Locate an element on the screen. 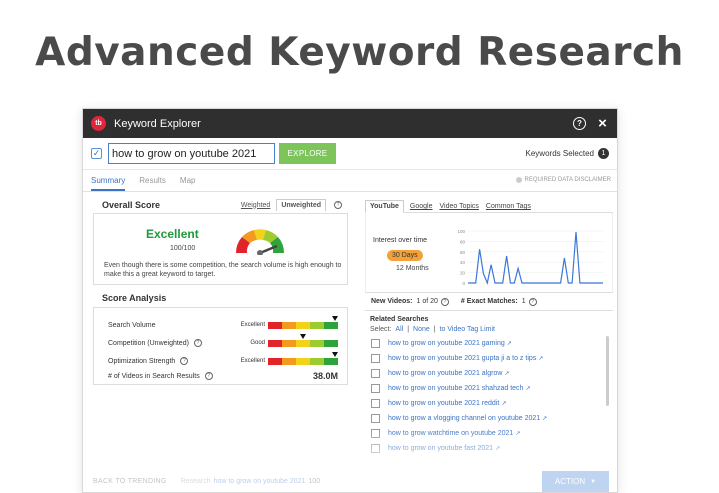  range-30-days-button: 30 Days is located at coordinates (405, 255).